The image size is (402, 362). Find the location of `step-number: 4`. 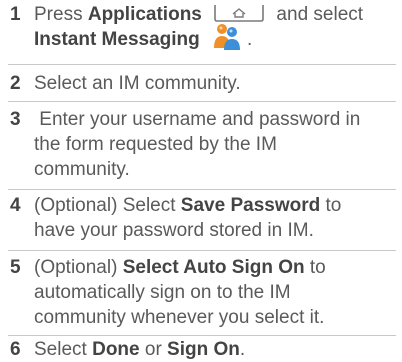

step-number: 4 is located at coordinates (15, 205).